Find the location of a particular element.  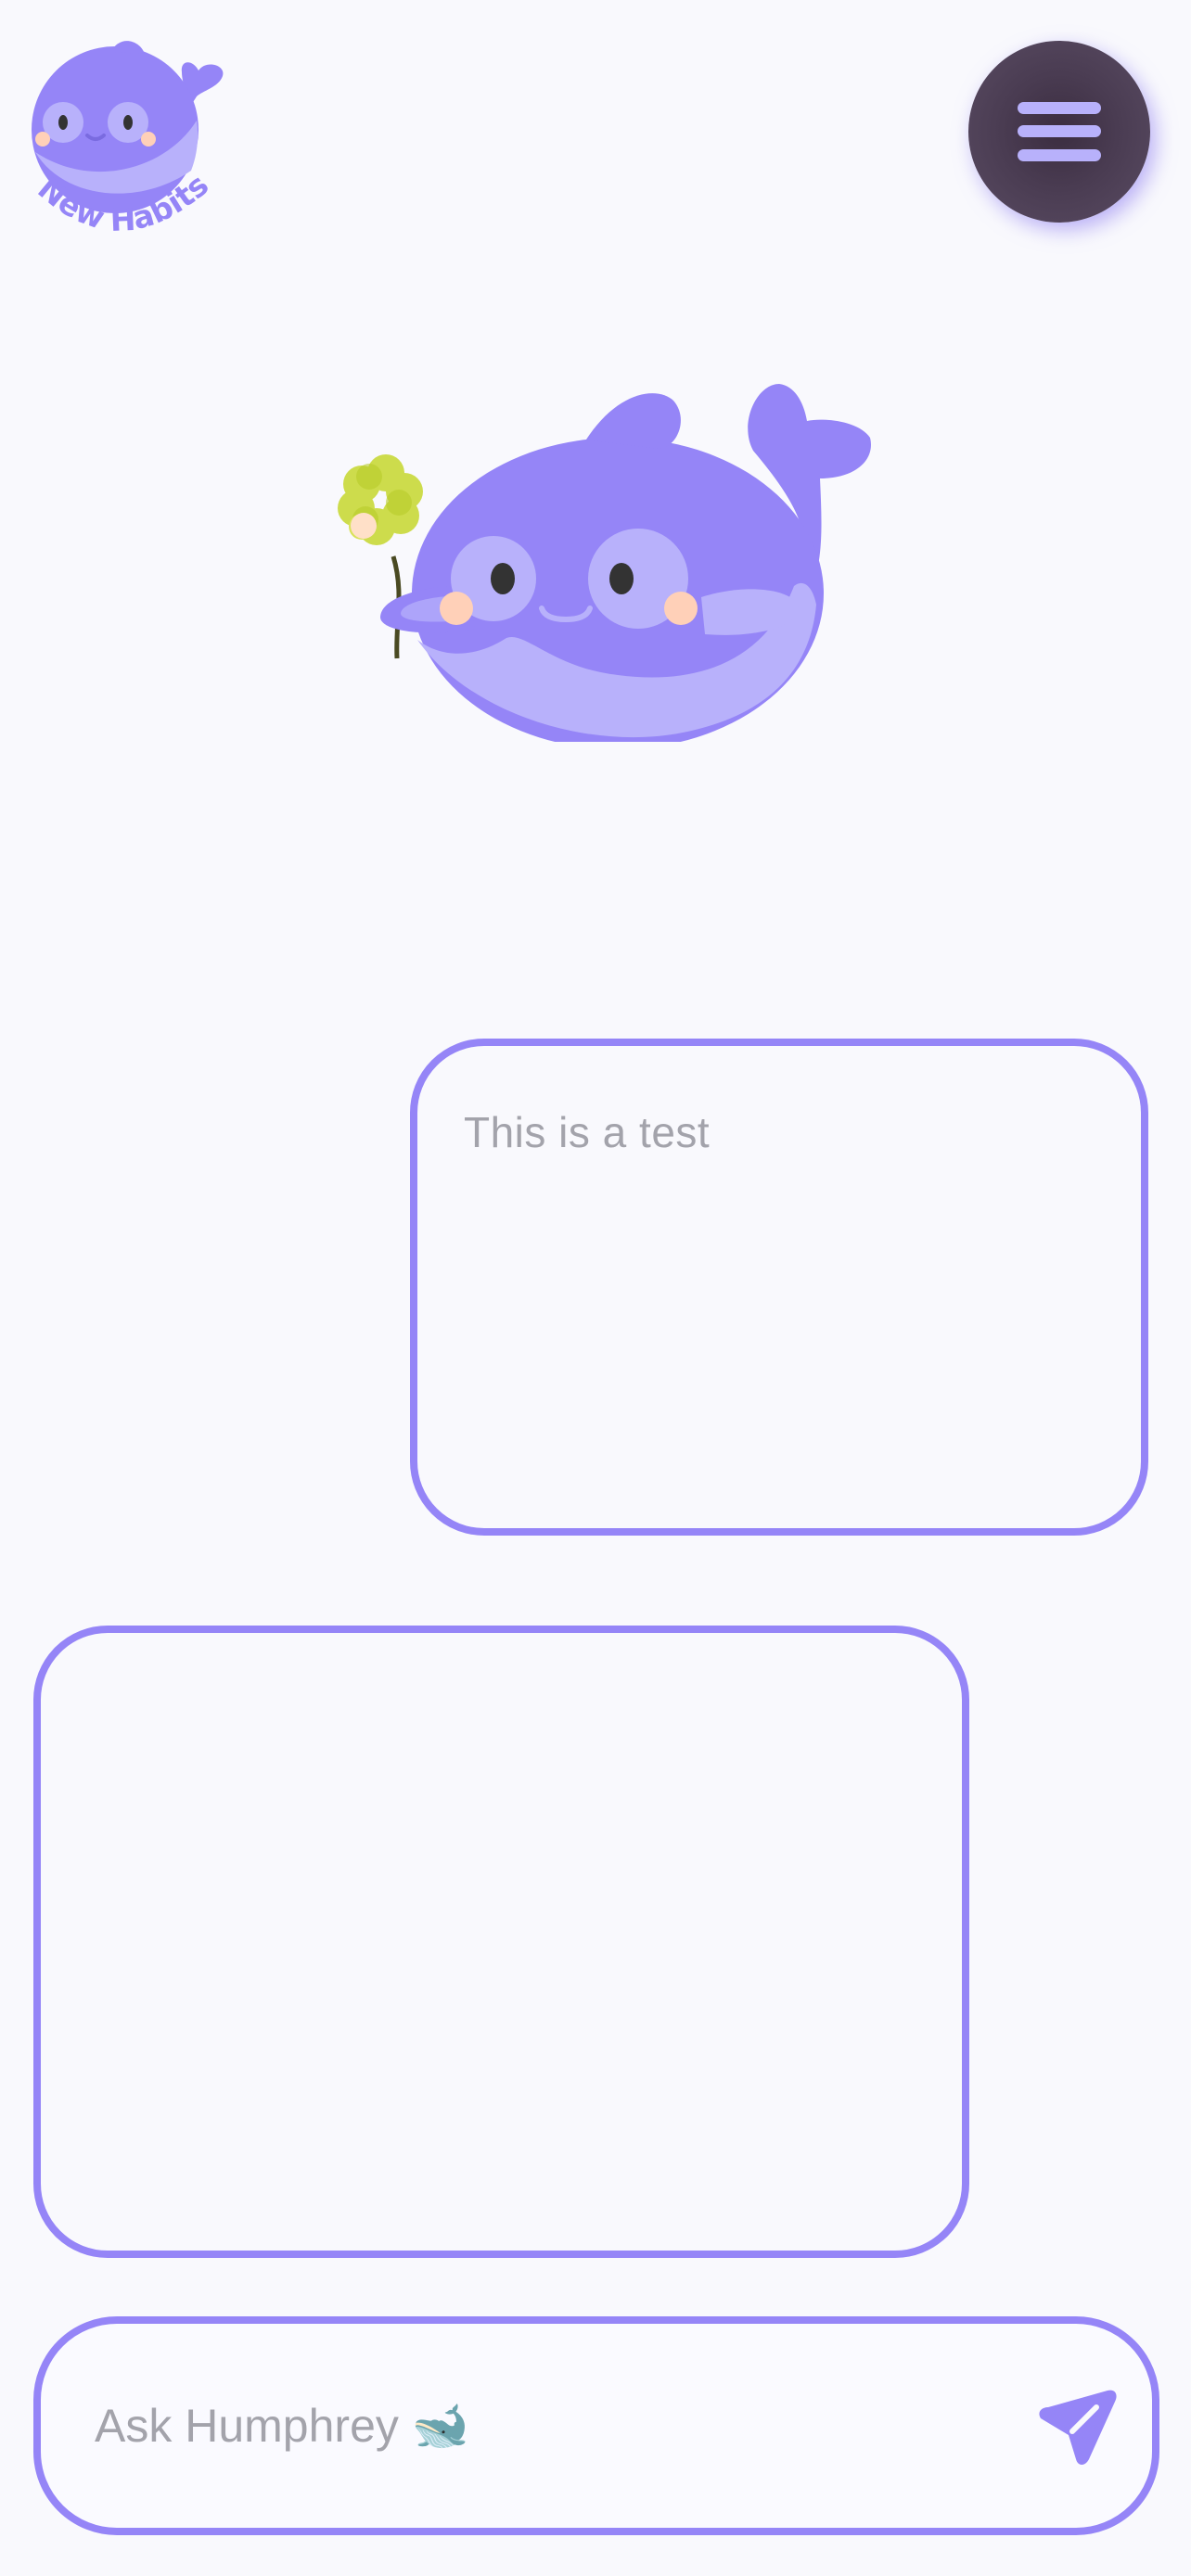

menu-button is located at coordinates (1059, 132).